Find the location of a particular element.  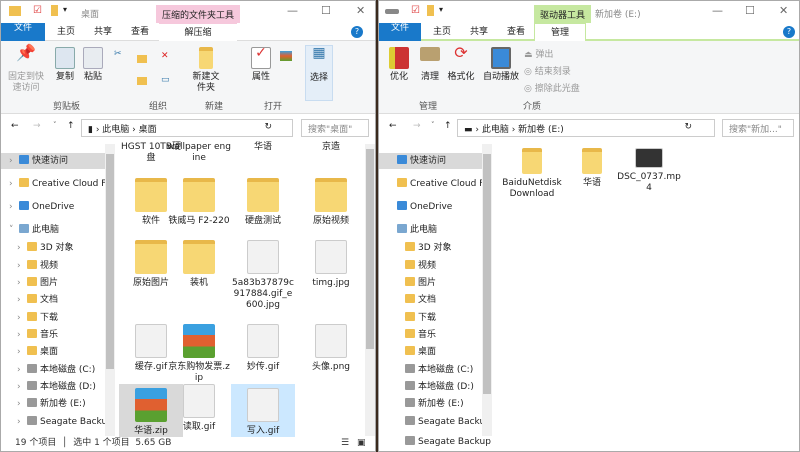

nav-item: › 3D 对象 is located at coordinates (45, 248).